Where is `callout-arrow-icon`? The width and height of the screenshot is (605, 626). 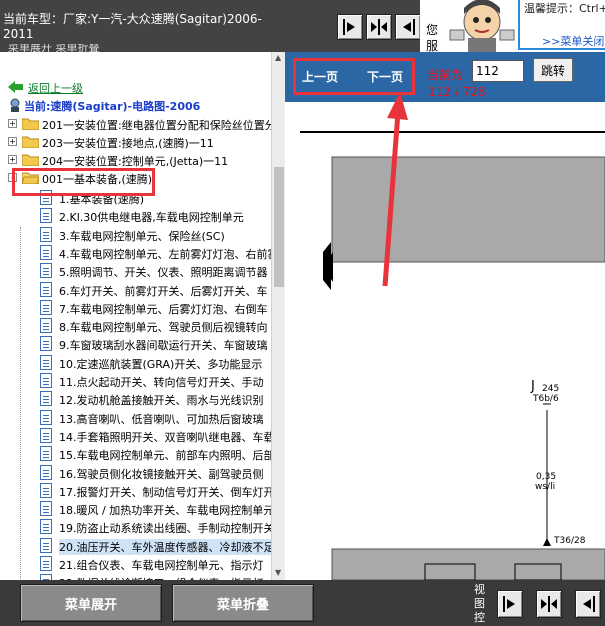 callout-arrow-icon is located at coordinates (395, 189).